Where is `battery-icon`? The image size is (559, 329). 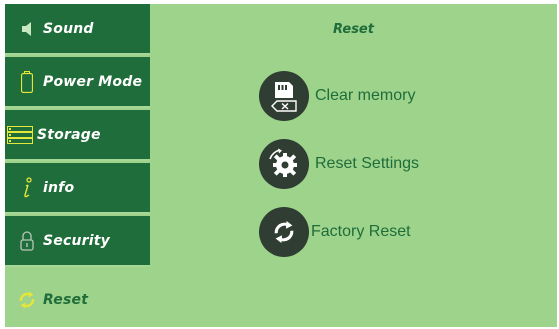
battery-icon is located at coordinates (27, 82).